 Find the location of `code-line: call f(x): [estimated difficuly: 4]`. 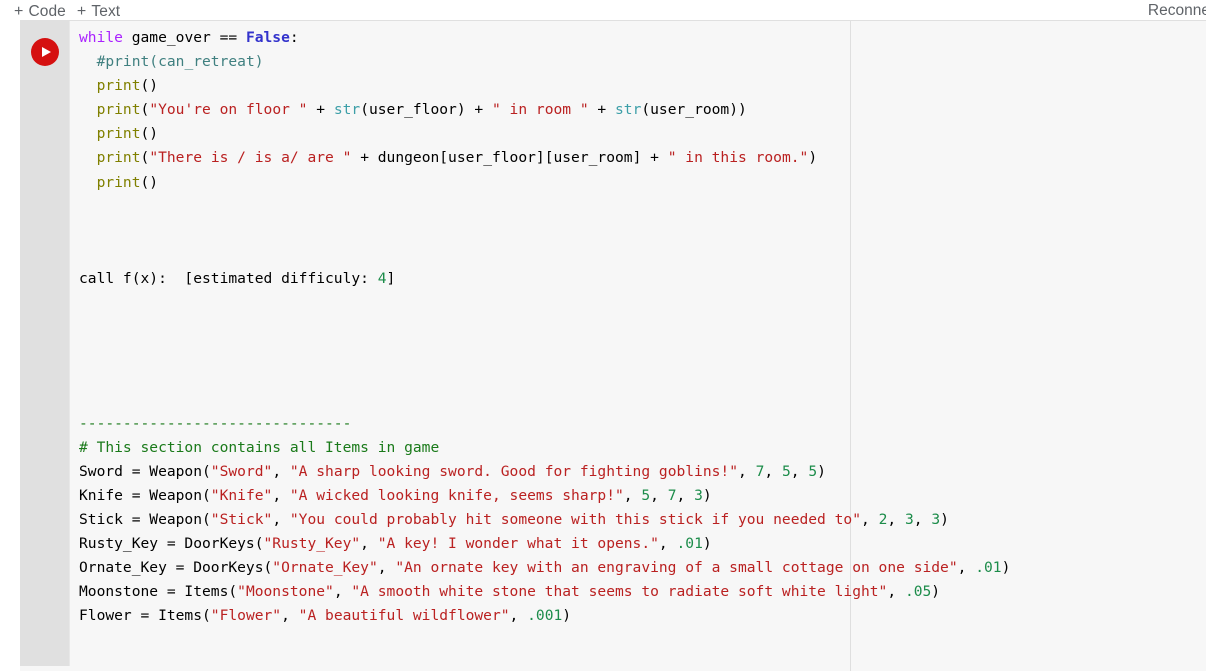

code-line: call f(x): [estimated difficuly: 4] is located at coordinates (544, 279).